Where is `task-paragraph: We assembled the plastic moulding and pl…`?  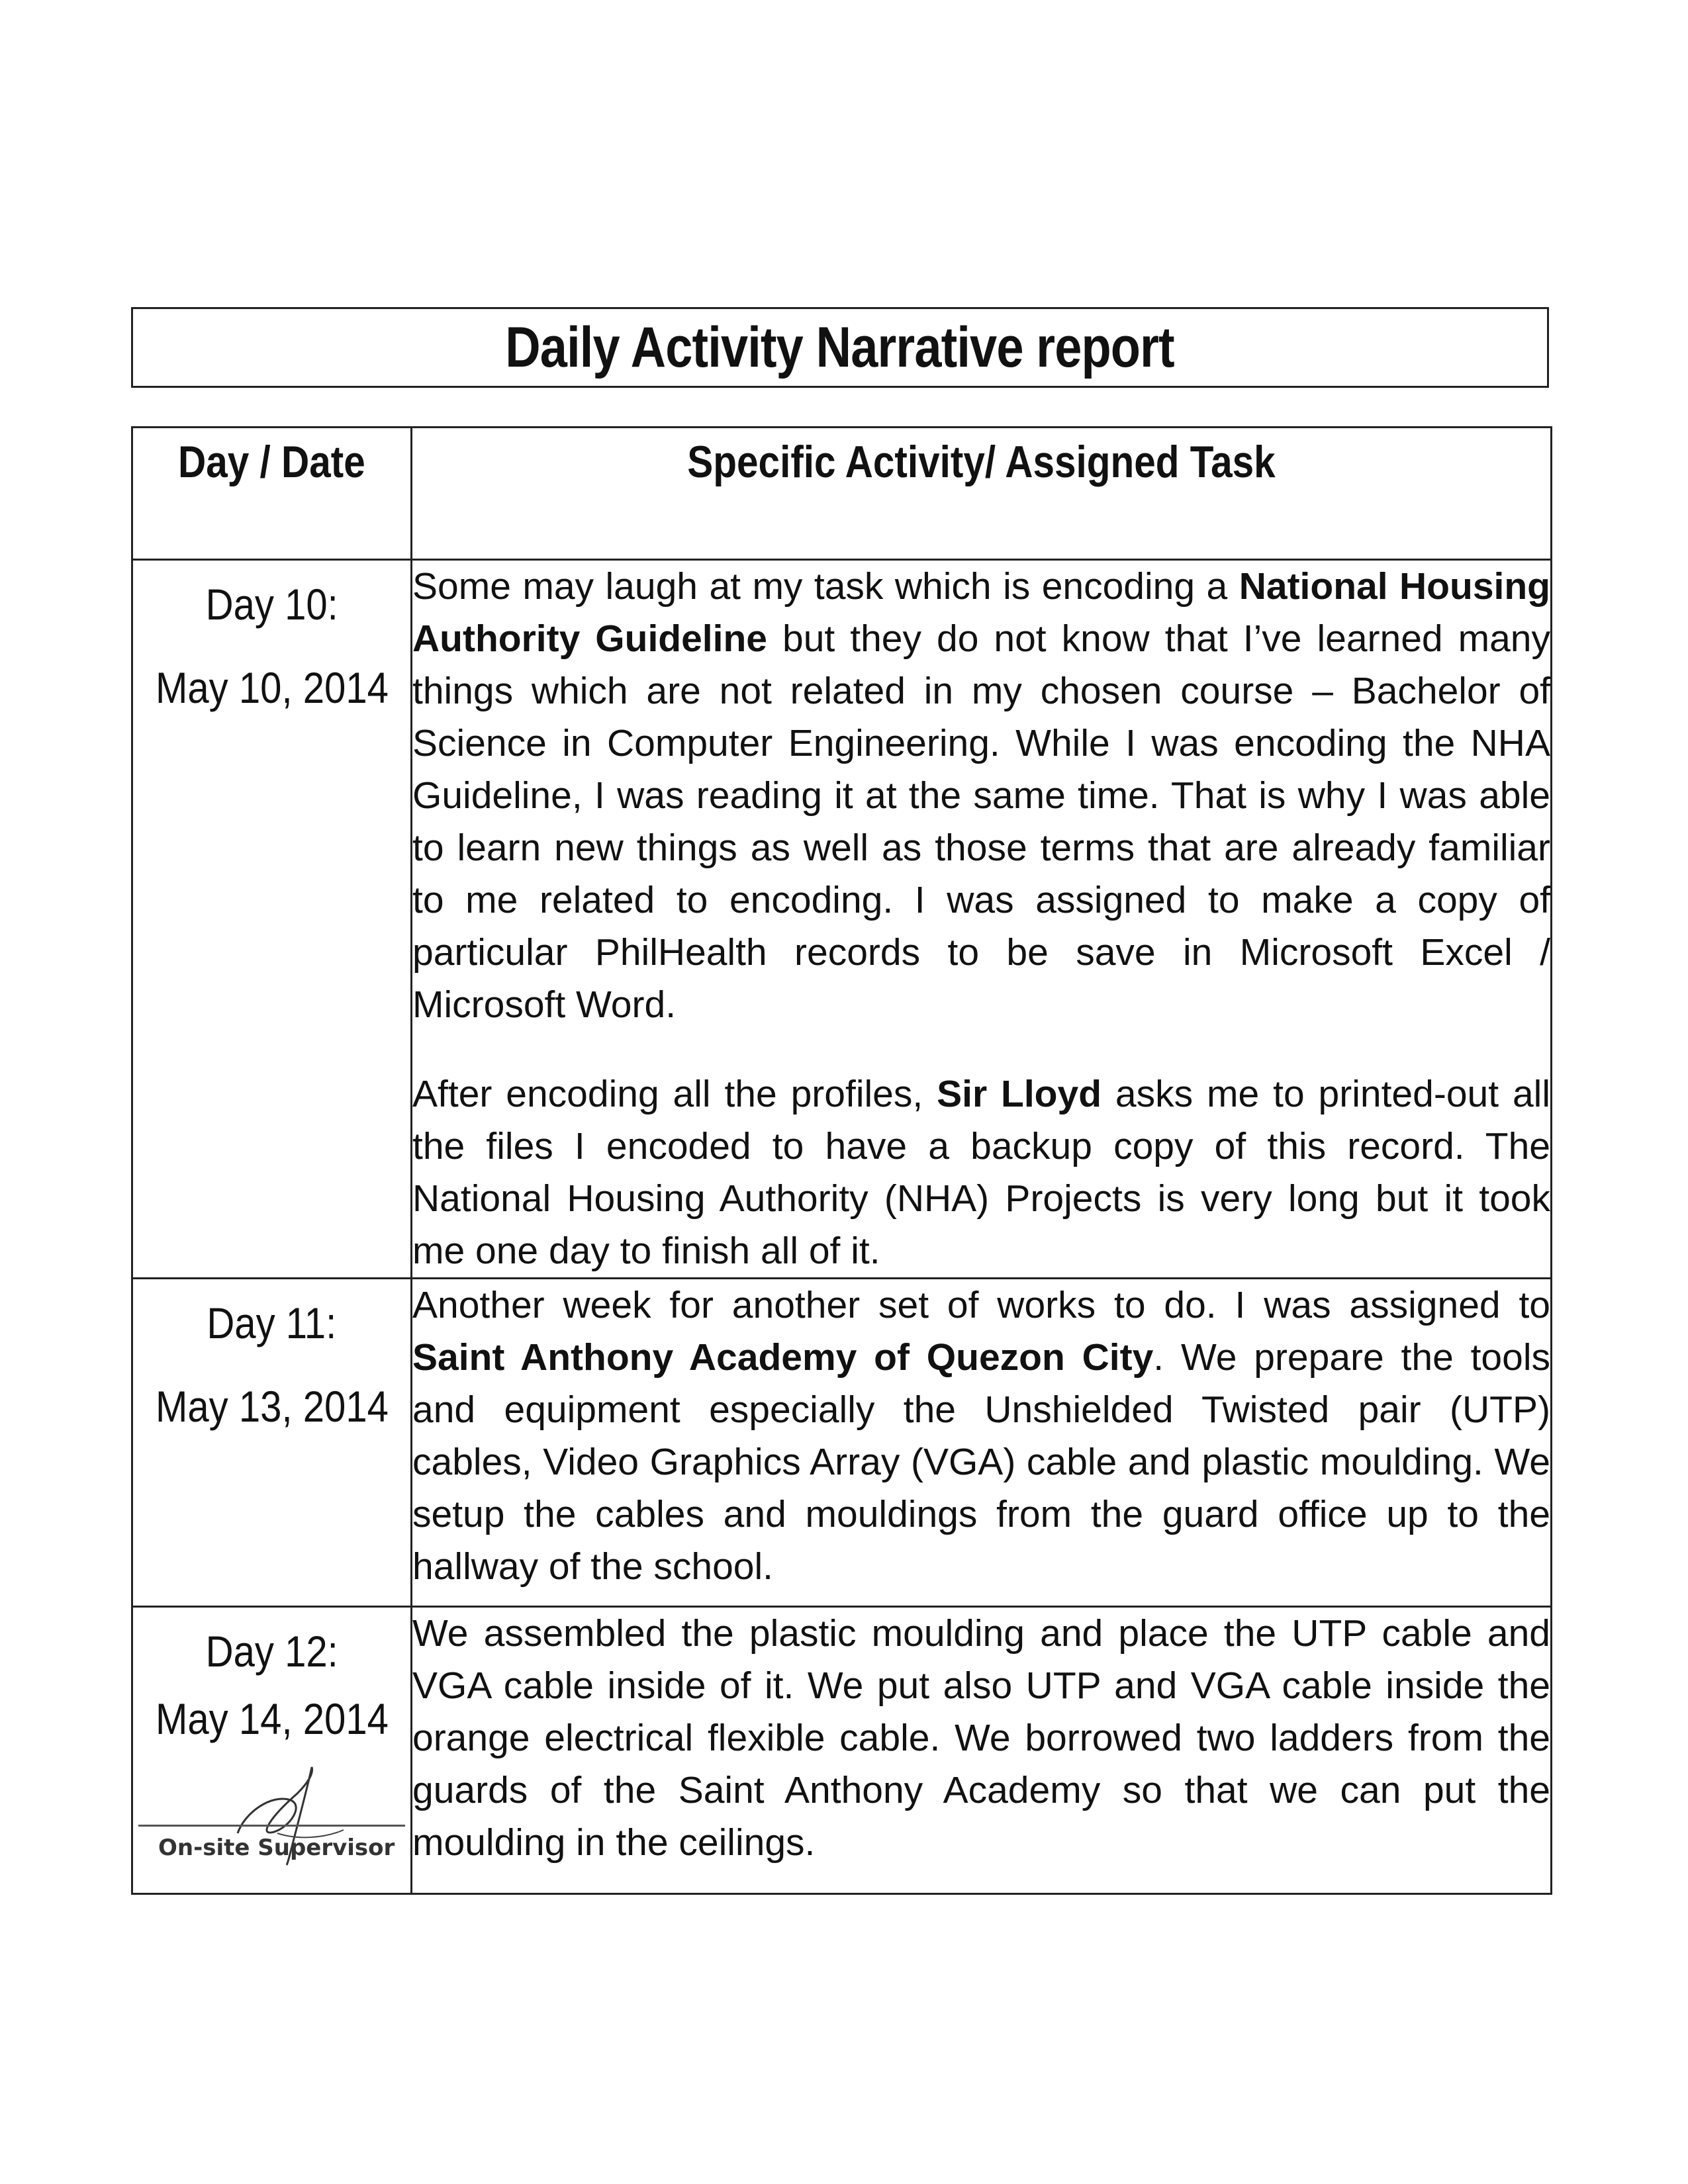 task-paragraph: We assembled the plastic moulding and pl… is located at coordinates (981, 1738).